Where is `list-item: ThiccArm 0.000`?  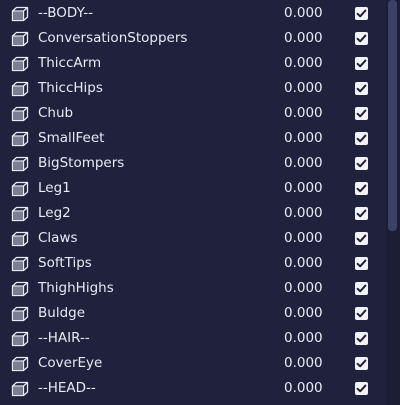 list-item: ThiccArm 0.000 is located at coordinates (193, 63).